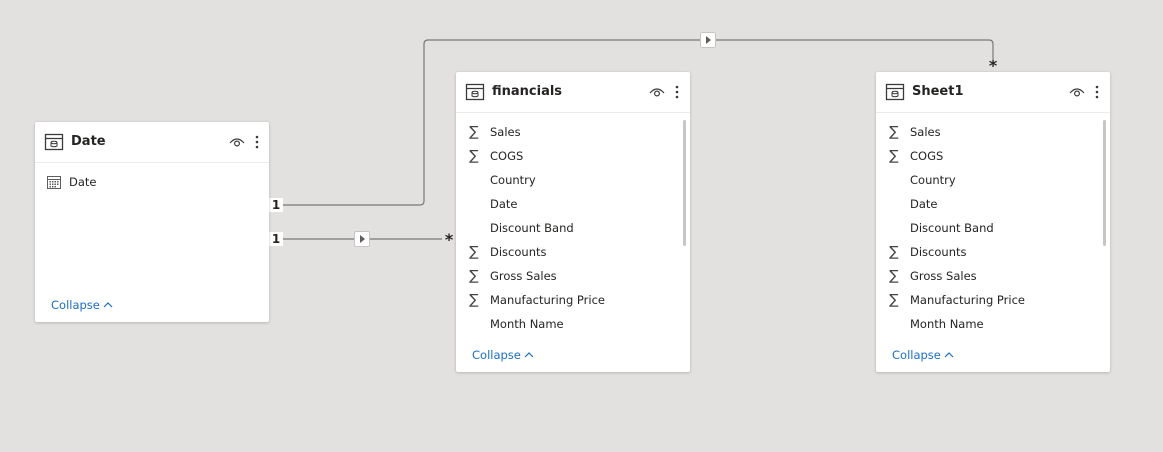  What do you see at coordinates (276, 239) in the screenshot?
I see `cardinality-one-bottom: 1` at bounding box center [276, 239].